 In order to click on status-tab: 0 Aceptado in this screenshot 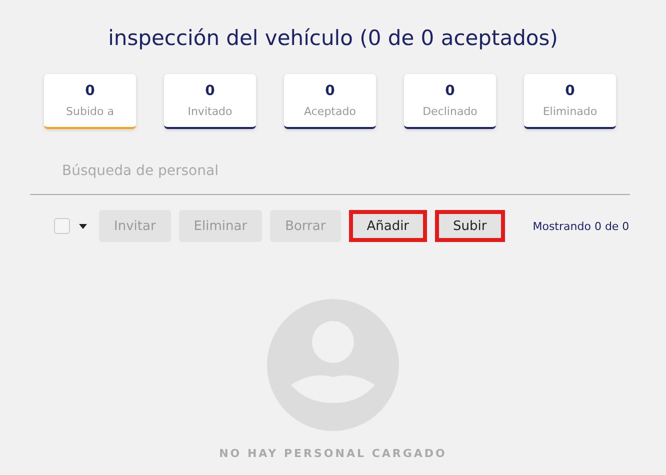, I will do `click(330, 101)`.